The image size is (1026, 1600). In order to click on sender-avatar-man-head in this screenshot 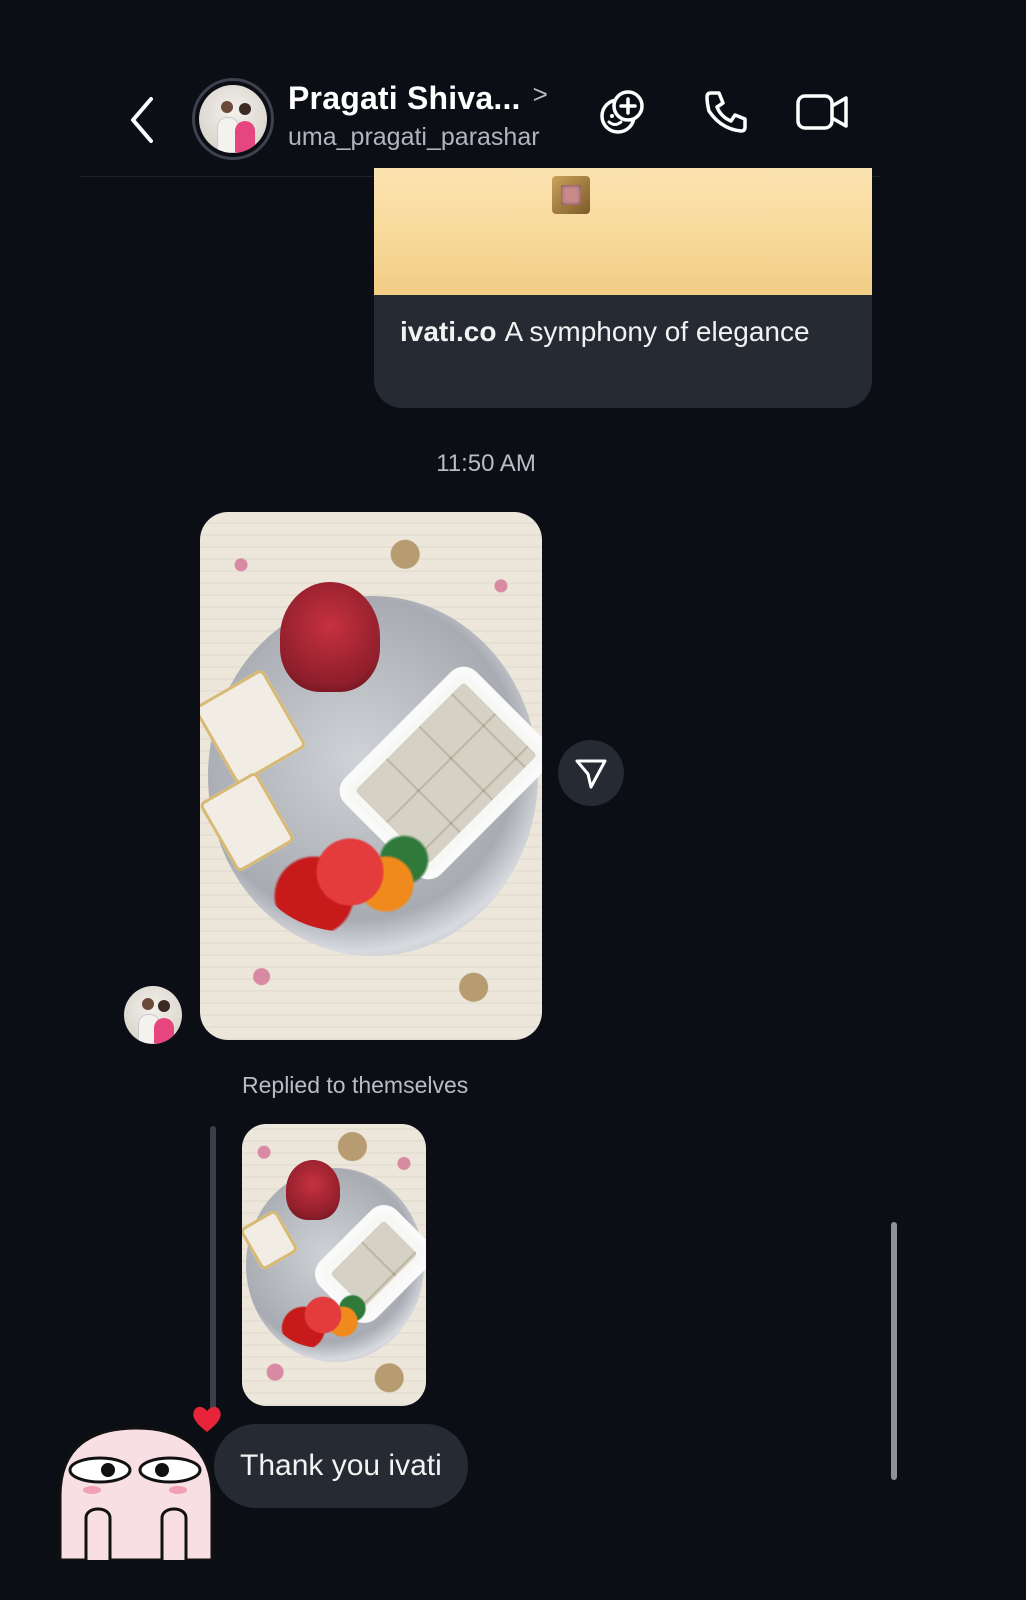, I will do `click(148, 1004)`.